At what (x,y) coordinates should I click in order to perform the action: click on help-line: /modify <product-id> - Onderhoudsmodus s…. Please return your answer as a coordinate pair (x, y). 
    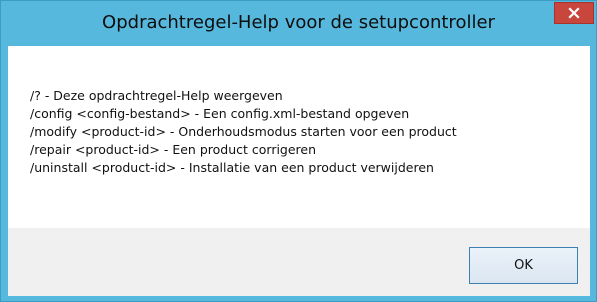
    Looking at the image, I should click on (243, 131).